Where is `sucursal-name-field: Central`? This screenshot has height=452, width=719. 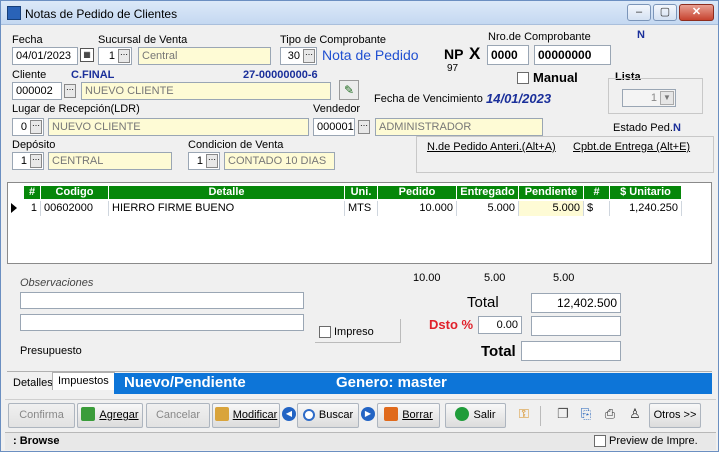
sucursal-name-field: Central is located at coordinates (204, 56).